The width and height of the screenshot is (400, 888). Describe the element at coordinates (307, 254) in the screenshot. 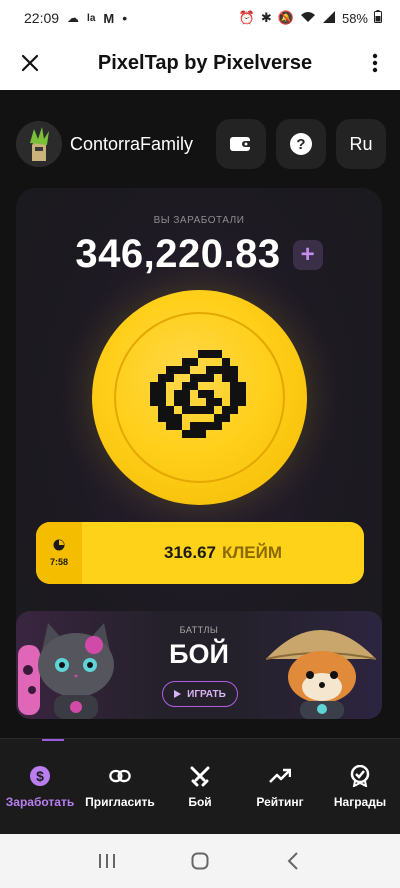

I see `add-balance-button: +` at that location.